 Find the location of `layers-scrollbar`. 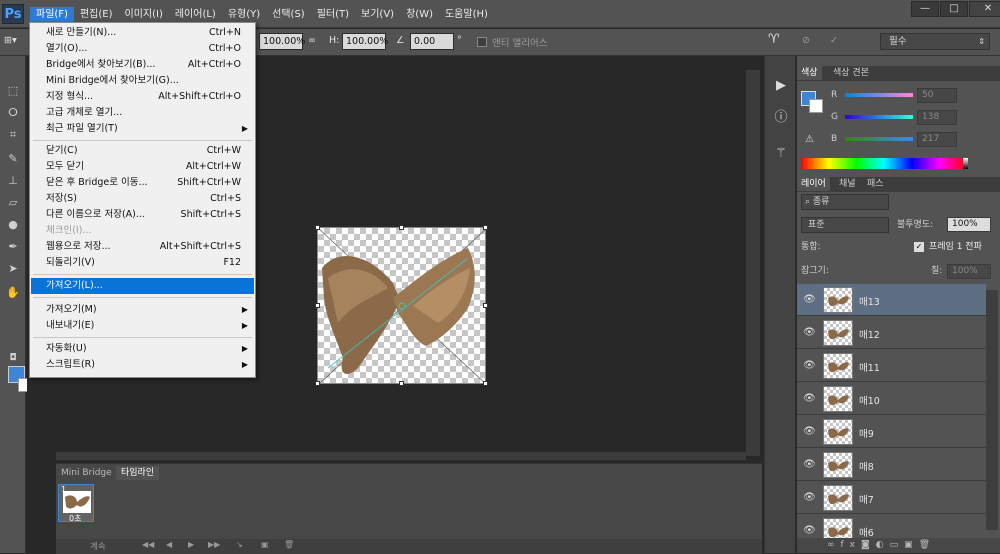

layers-scrollbar is located at coordinates (992, 410).